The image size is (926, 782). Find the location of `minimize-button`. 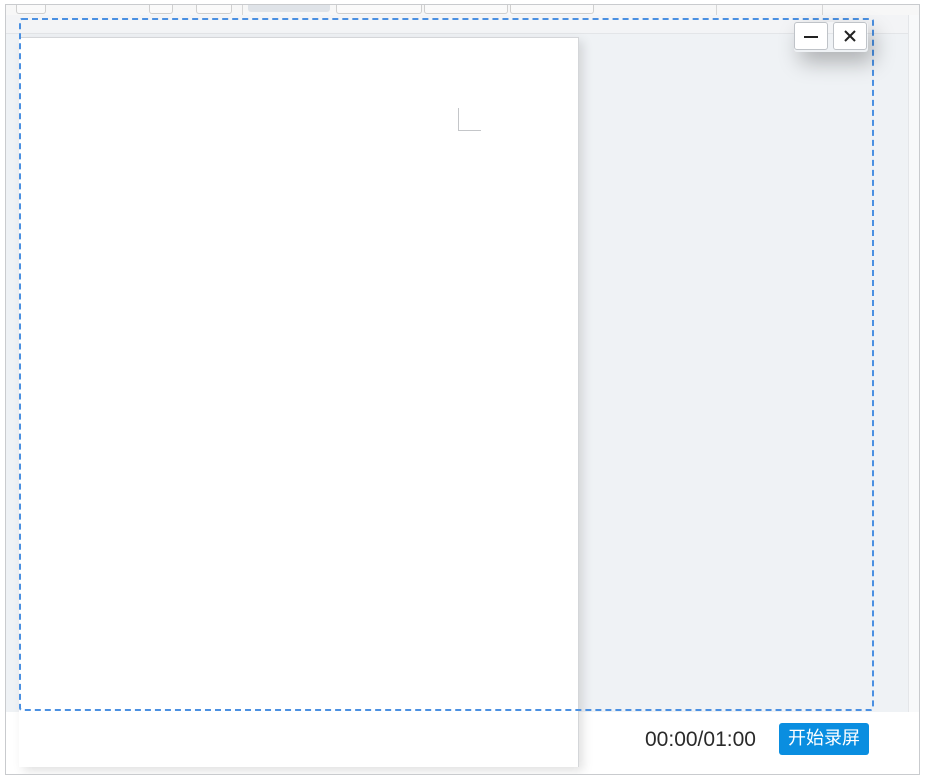

minimize-button is located at coordinates (811, 36).